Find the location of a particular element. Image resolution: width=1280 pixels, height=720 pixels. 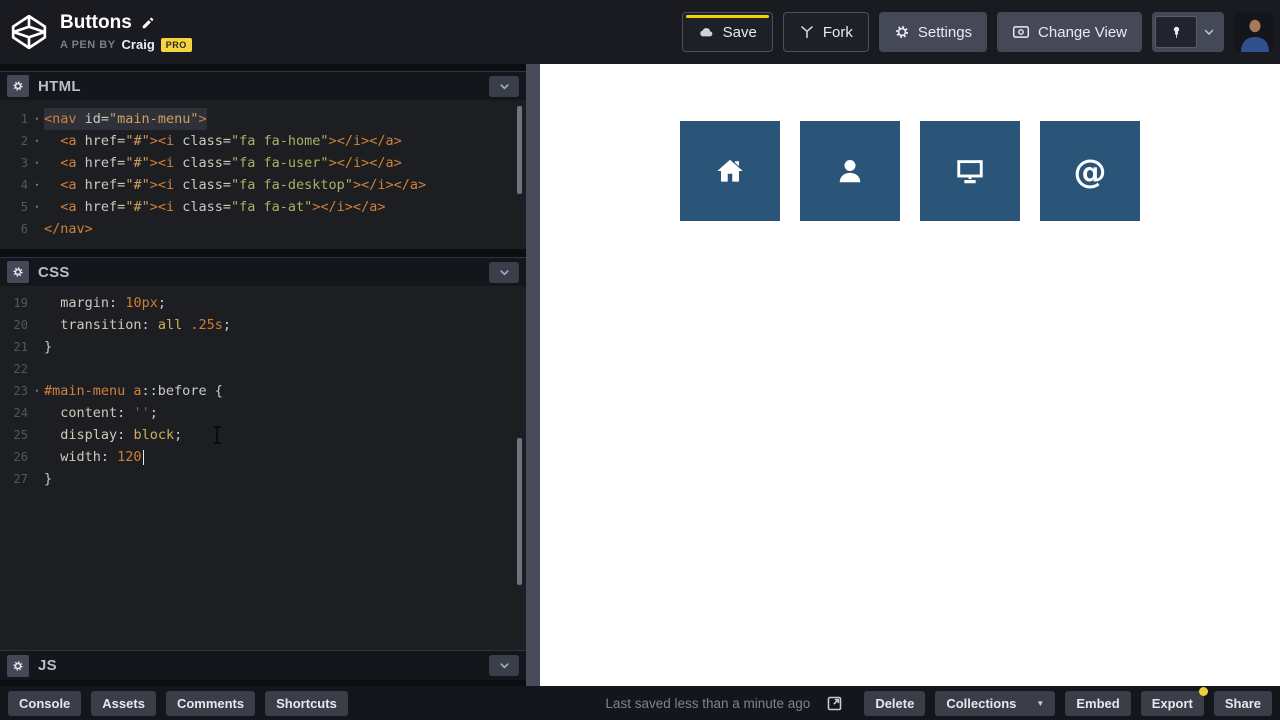

preview-button-desktop is located at coordinates (970, 171).